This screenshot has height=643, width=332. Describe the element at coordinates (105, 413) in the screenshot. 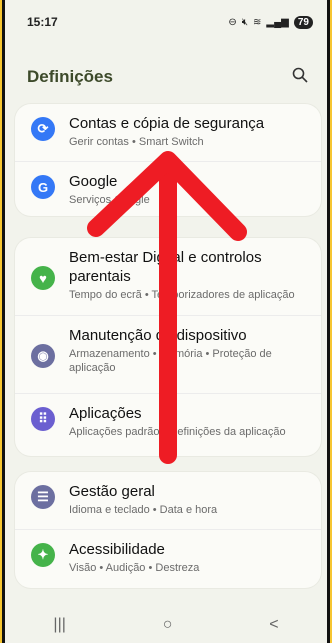

I see `item-title: Aplicações` at that location.